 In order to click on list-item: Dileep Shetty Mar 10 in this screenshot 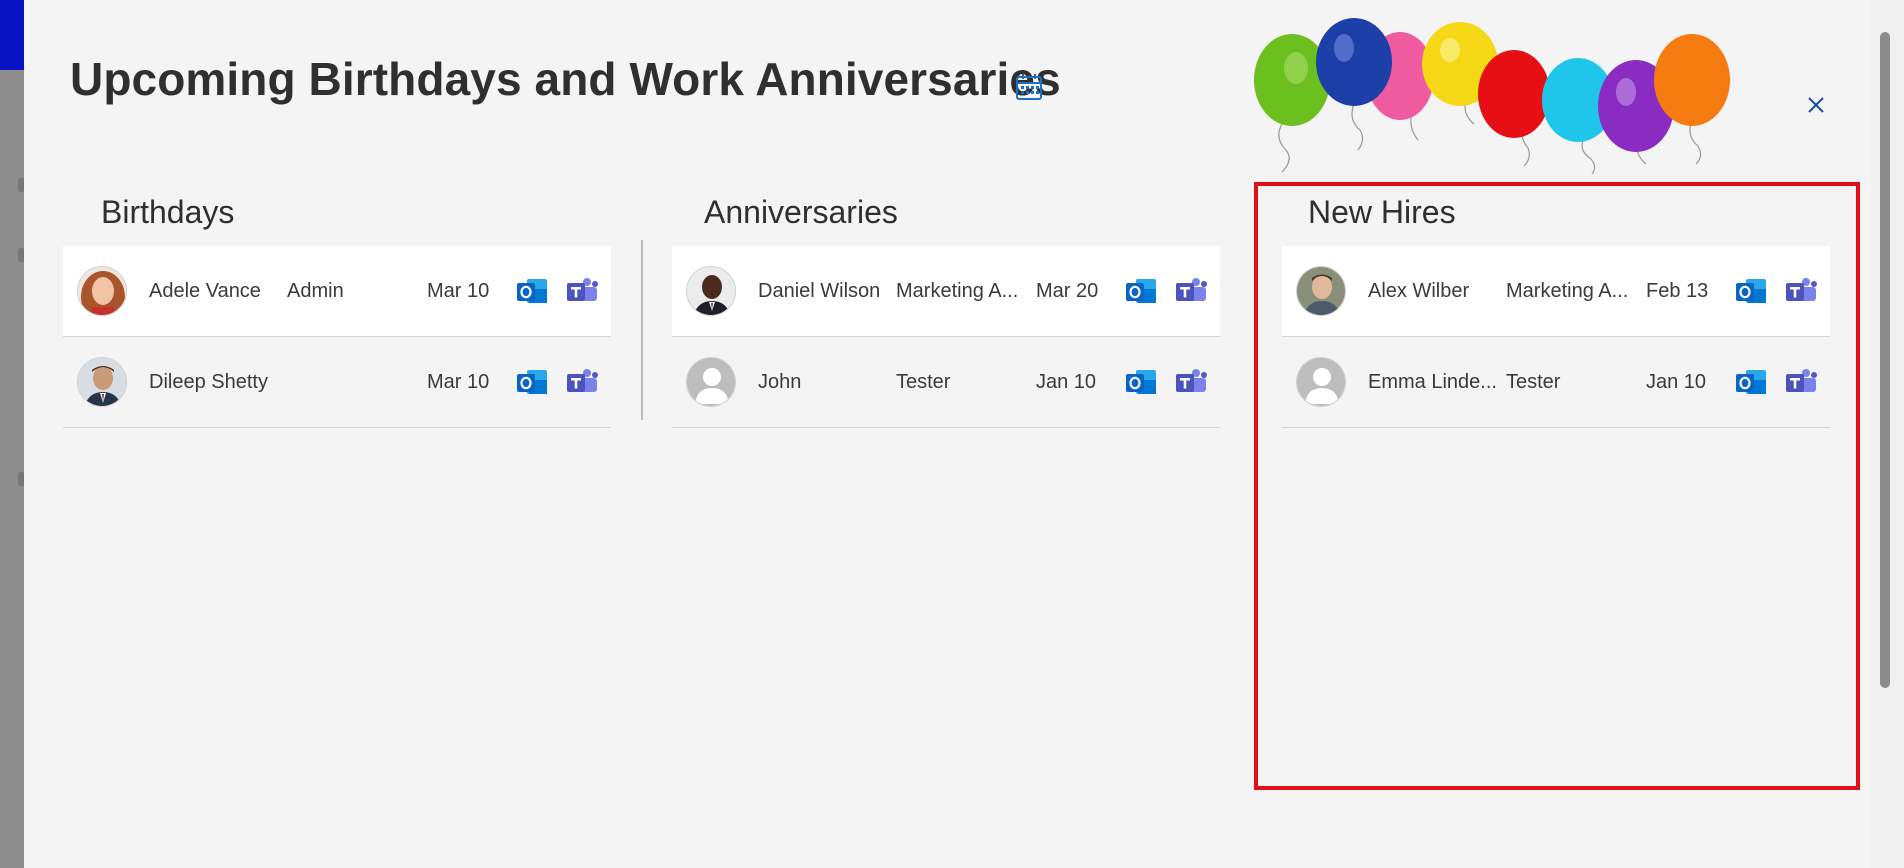, I will do `click(337, 382)`.